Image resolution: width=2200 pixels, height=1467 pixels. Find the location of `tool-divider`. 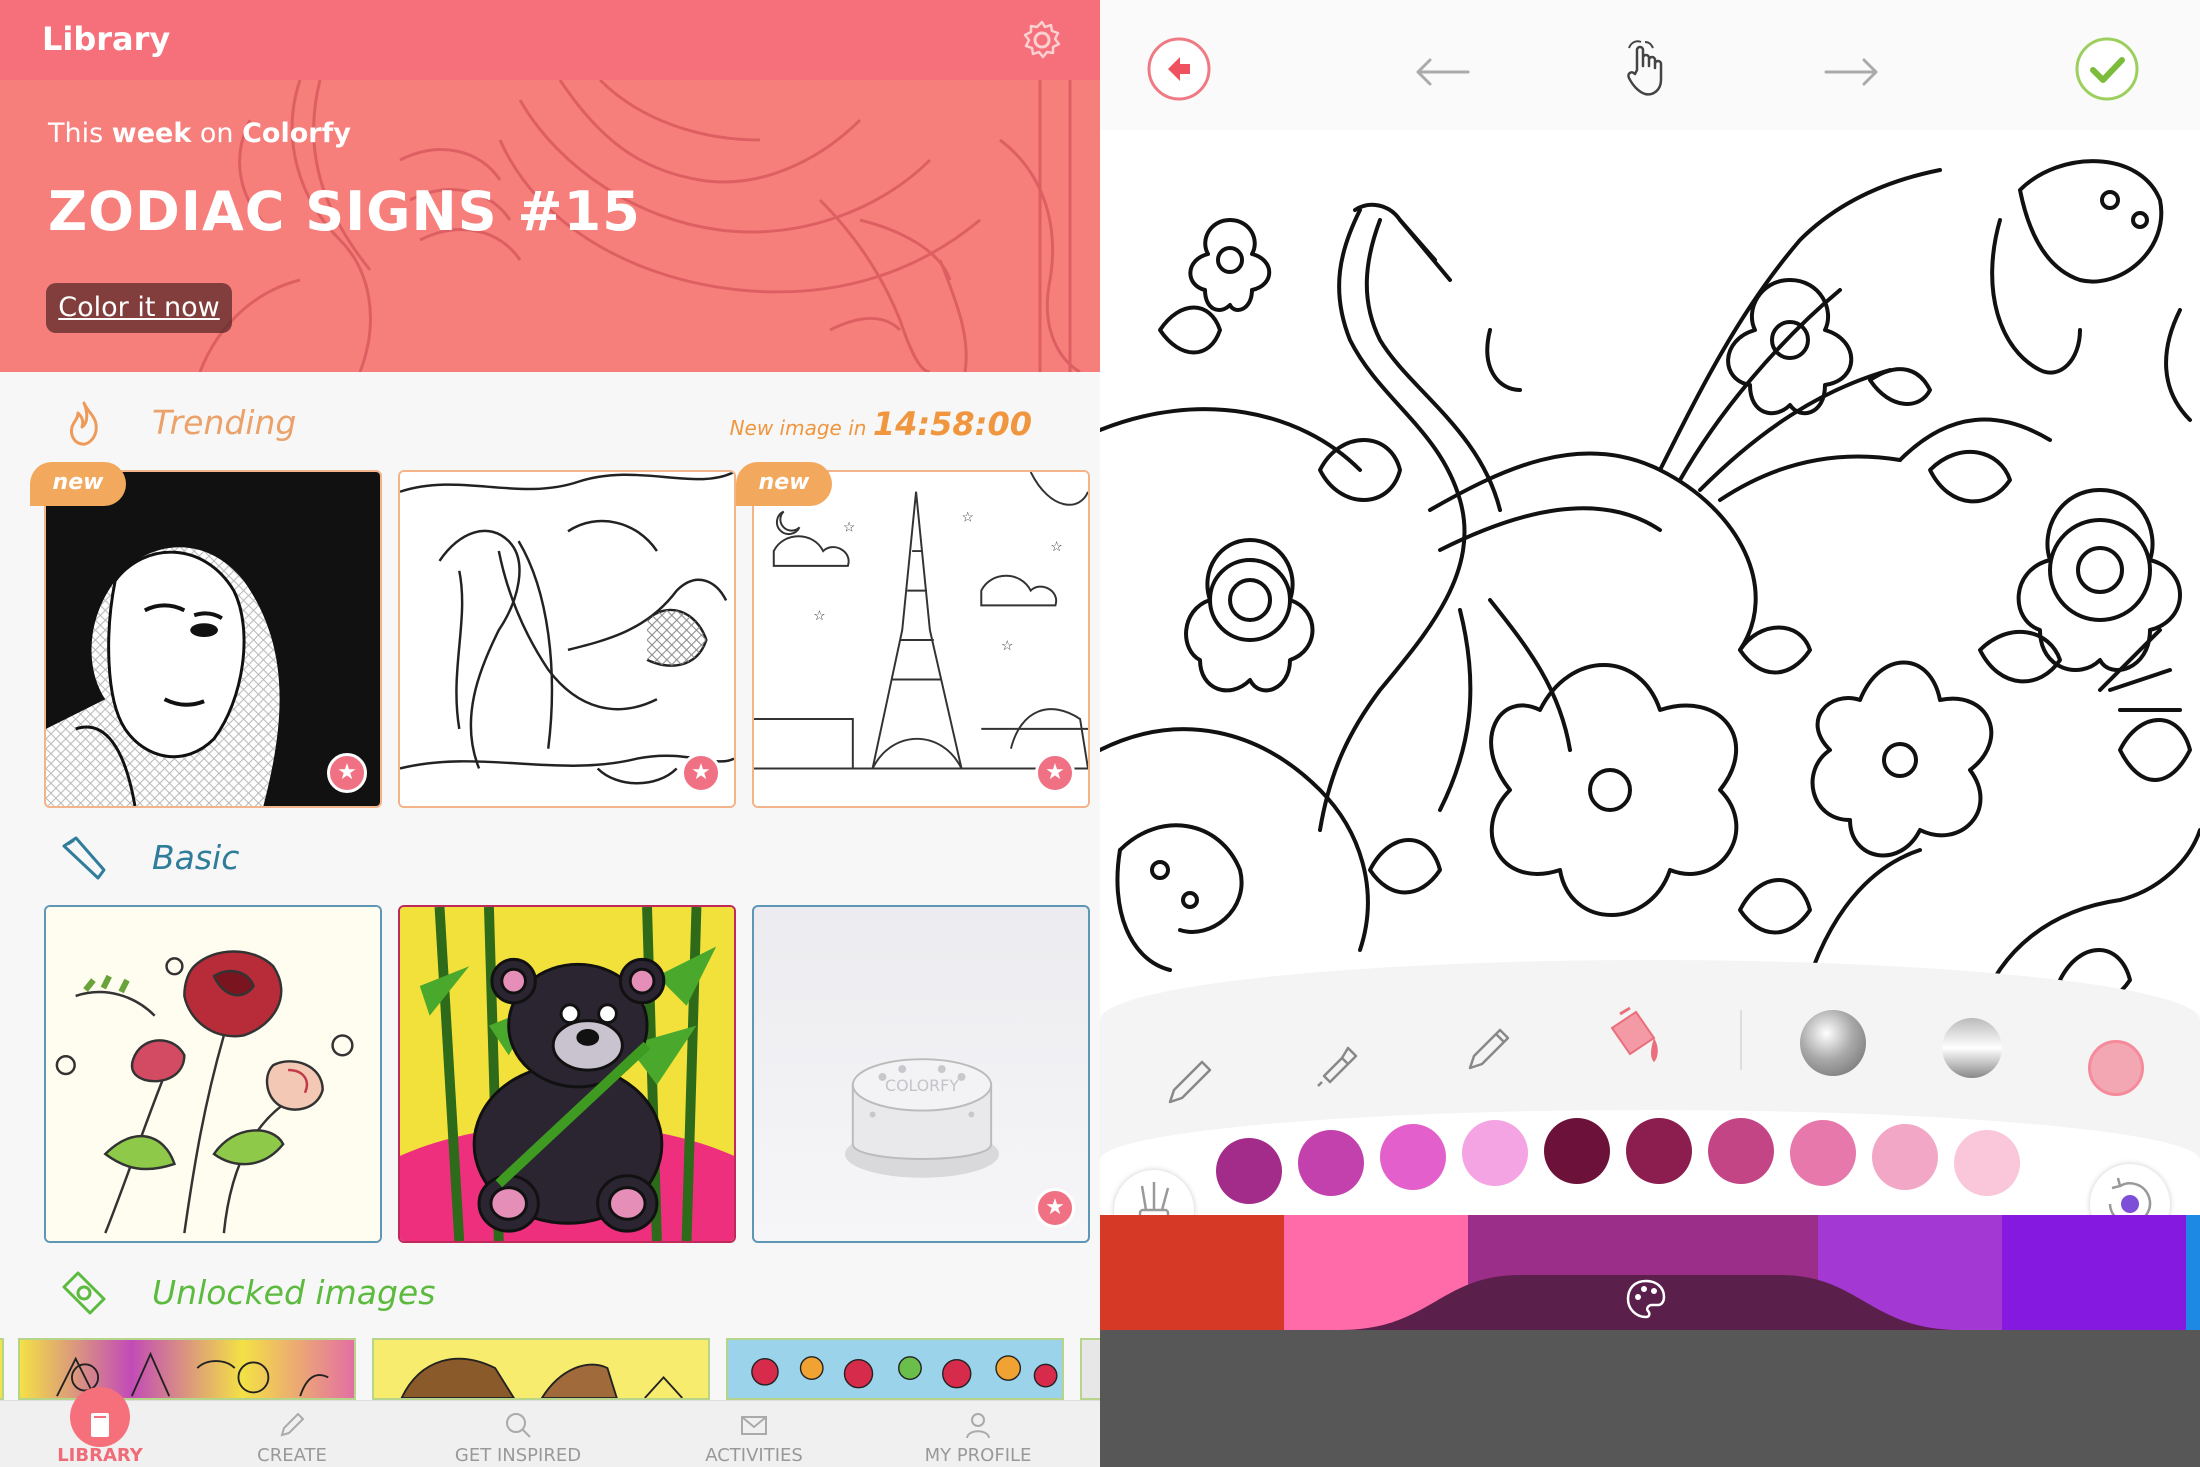

tool-divider is located at coordinates (1741, 1040).